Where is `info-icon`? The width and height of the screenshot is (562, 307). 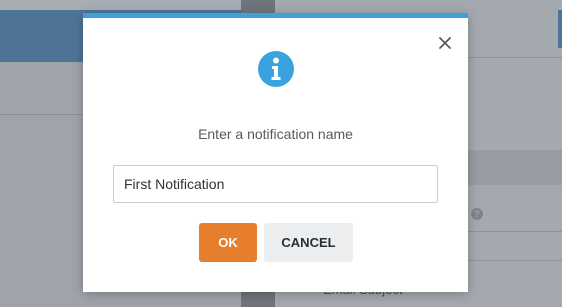
info-icon is located at coordinates (276, 69).